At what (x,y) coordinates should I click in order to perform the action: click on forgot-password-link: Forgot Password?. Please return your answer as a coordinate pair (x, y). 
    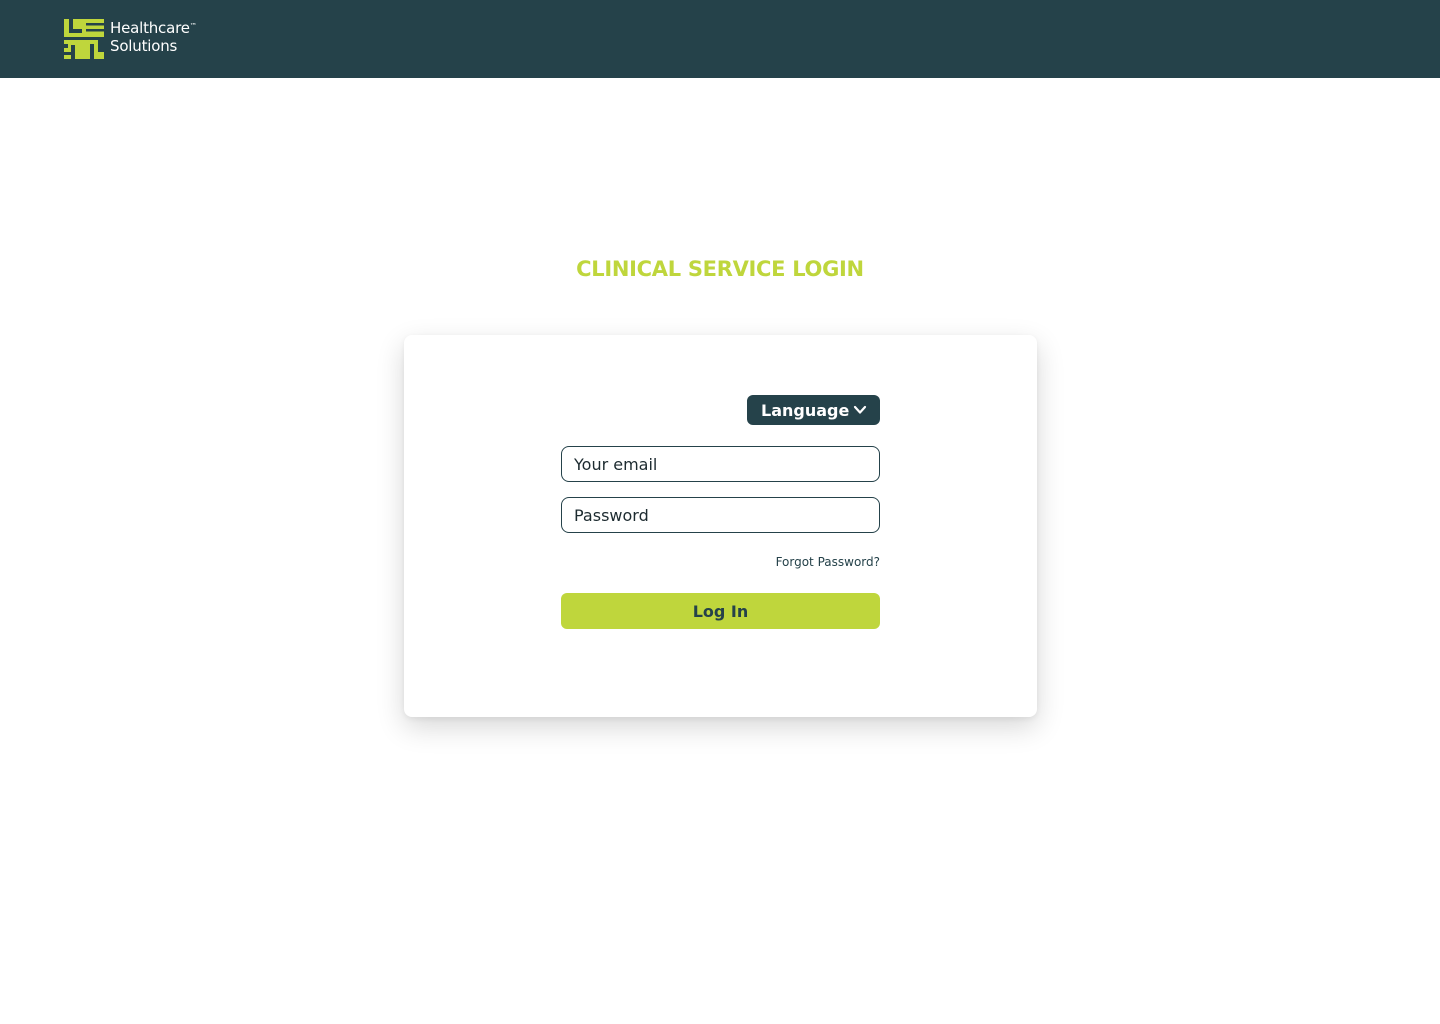
    Looking at the image, I should click on (720, 562).